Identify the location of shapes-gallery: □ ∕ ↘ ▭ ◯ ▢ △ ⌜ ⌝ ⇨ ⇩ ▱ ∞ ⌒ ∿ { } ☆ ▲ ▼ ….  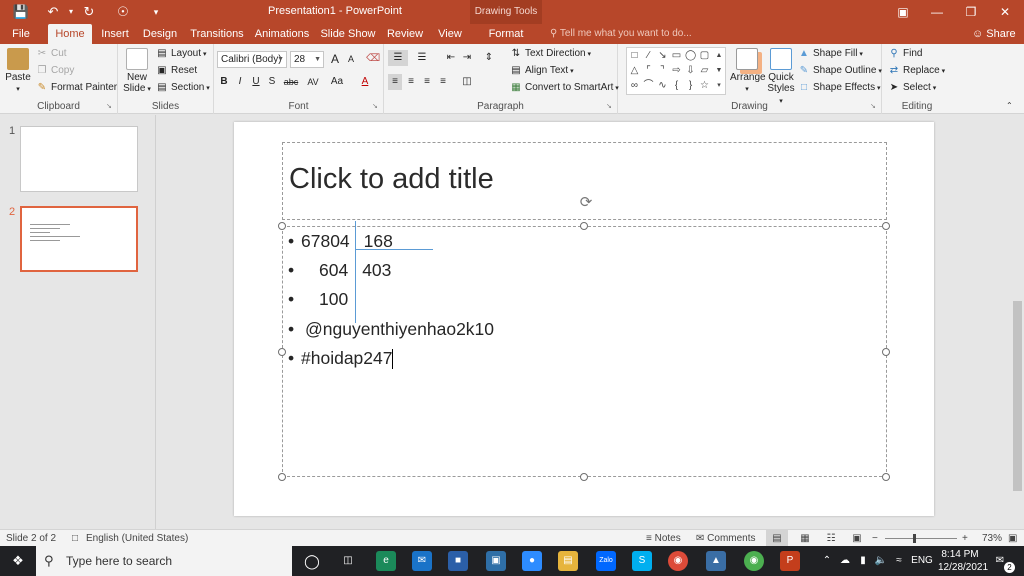
(676, 71).